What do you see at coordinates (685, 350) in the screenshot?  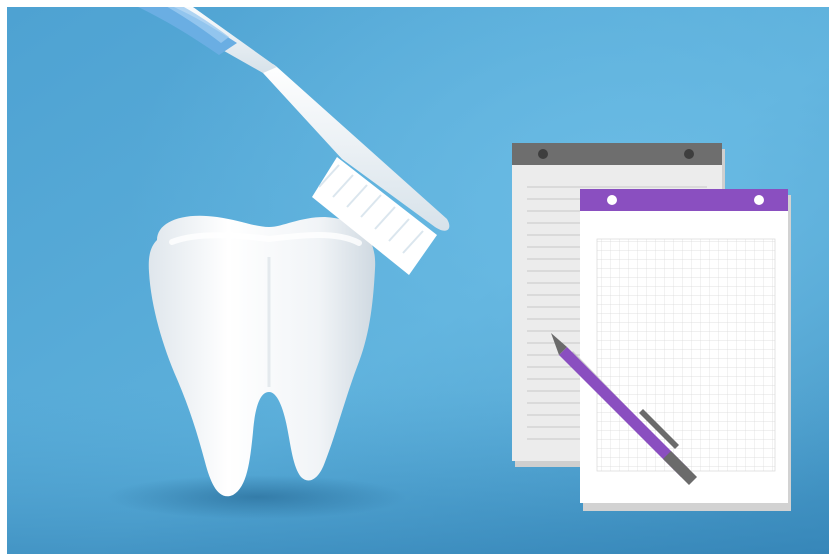 I see `grid-notepad-icon` at bounding box center [685, 350].